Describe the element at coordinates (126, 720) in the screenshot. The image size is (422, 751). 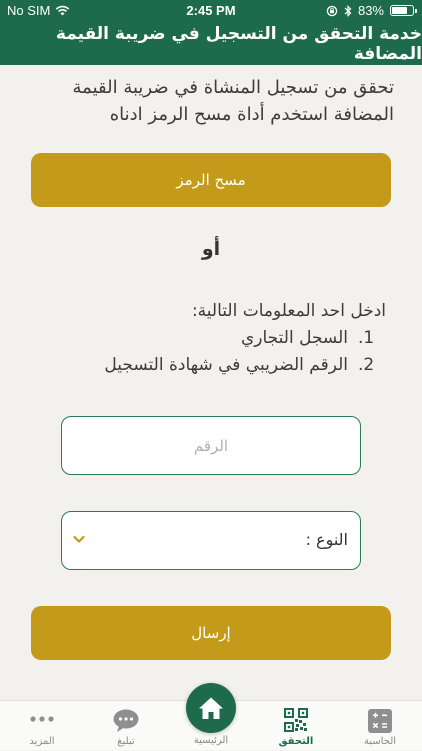
I see `chat-bubble-icon` at that location.